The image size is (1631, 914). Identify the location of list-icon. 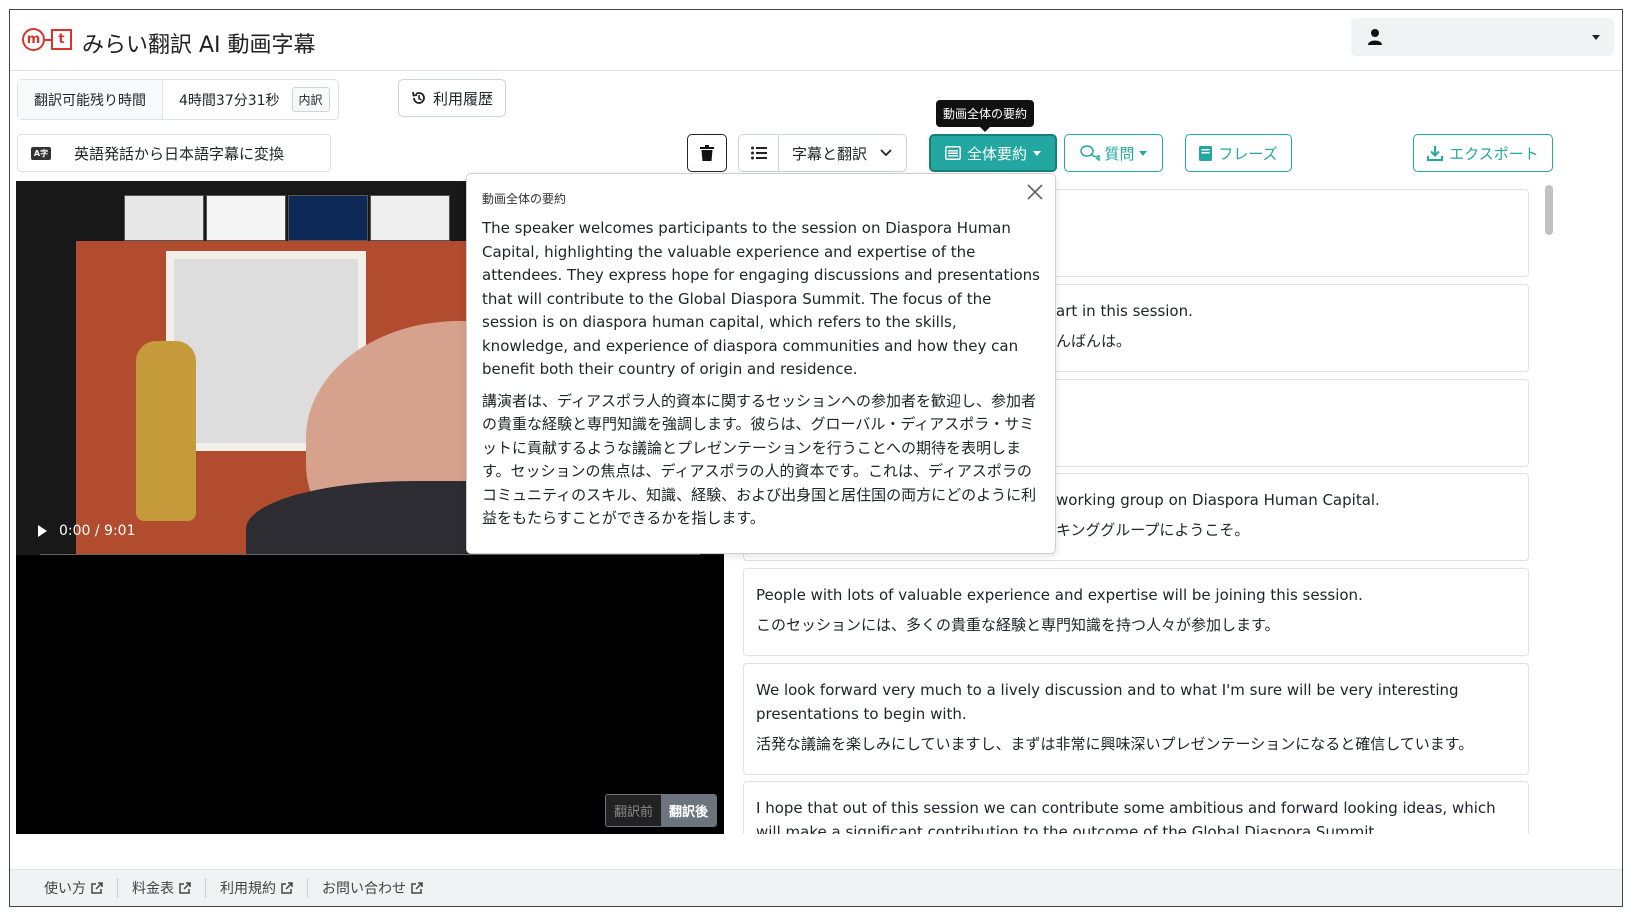
(759, 153).